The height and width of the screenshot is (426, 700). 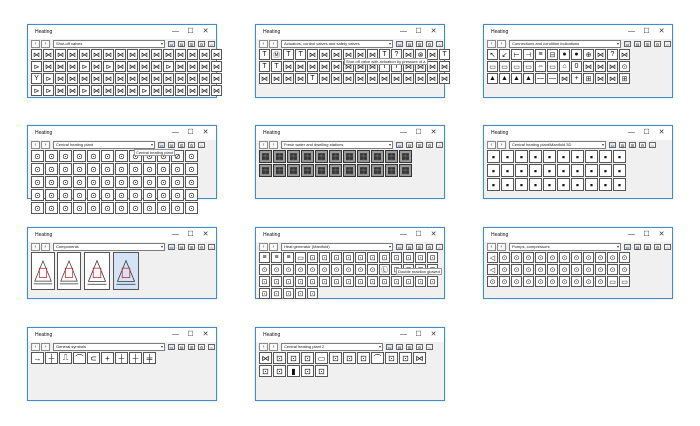 What do you see at coordinates (528, 78) in the screenshot?
I see `symbol-button: ▲` at bounding box center [528, 78].